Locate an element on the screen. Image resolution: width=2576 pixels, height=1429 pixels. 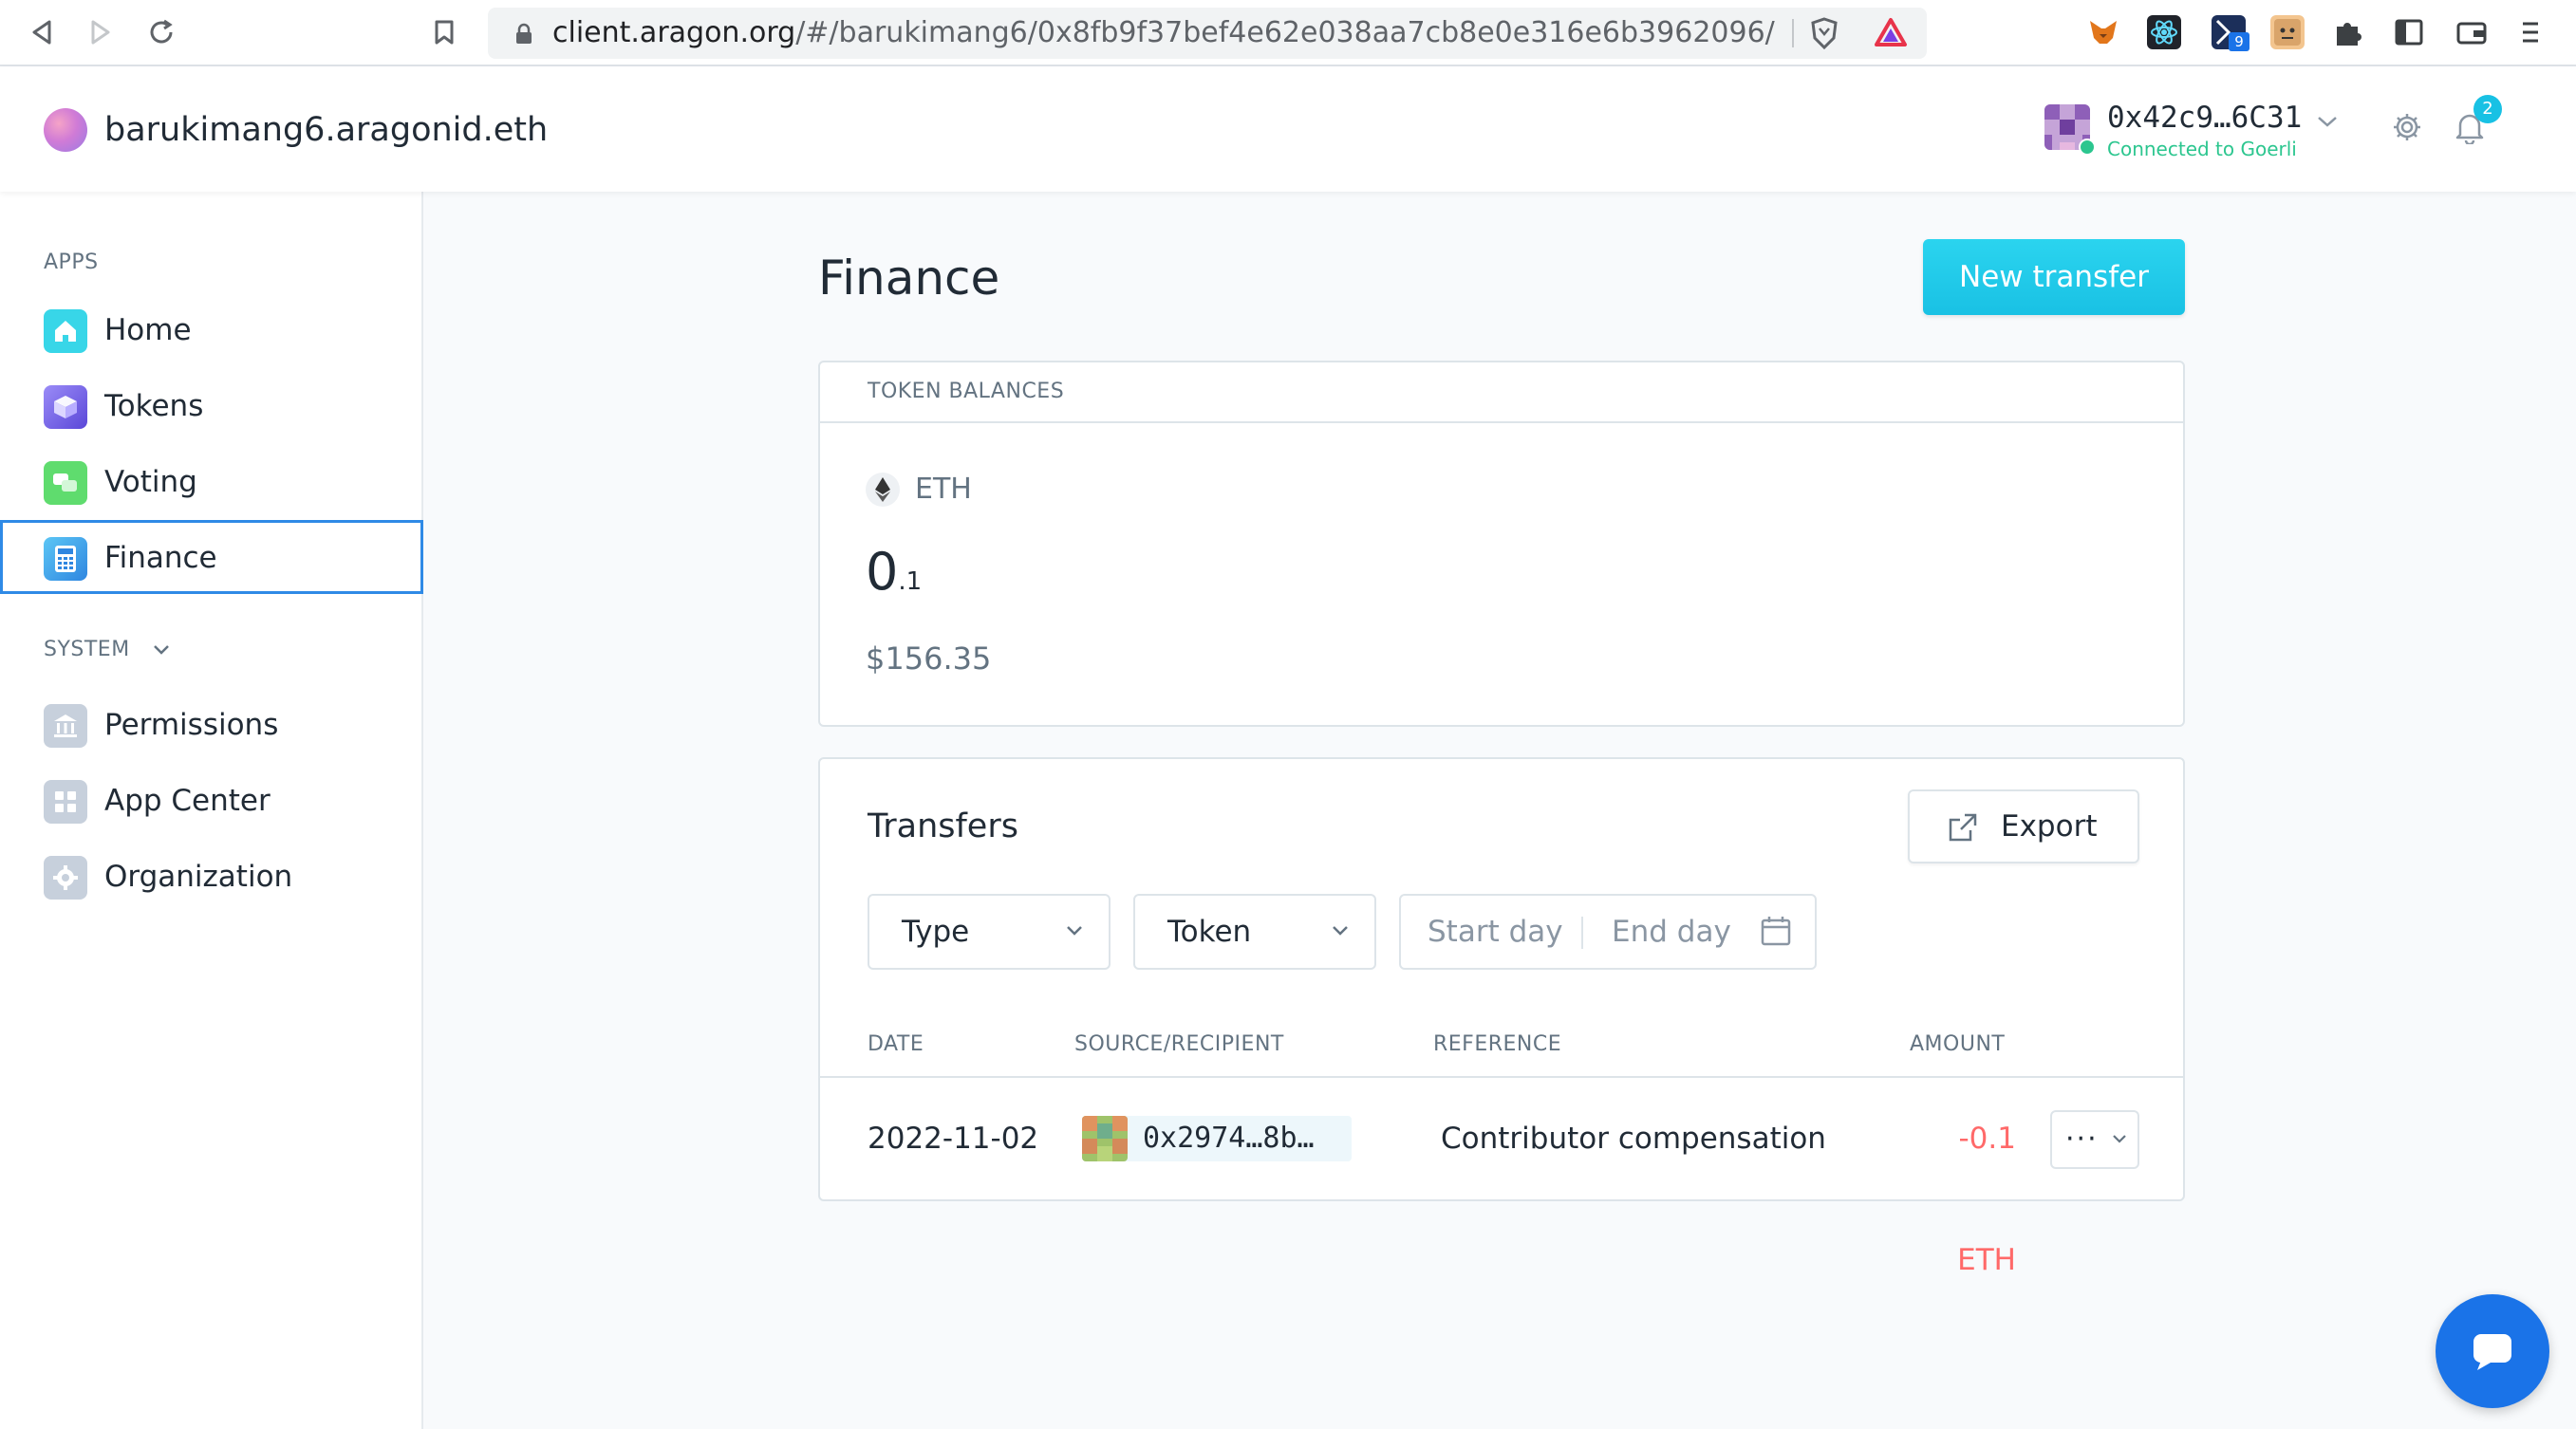
calculator-icon is located at coordinates (65, 559).